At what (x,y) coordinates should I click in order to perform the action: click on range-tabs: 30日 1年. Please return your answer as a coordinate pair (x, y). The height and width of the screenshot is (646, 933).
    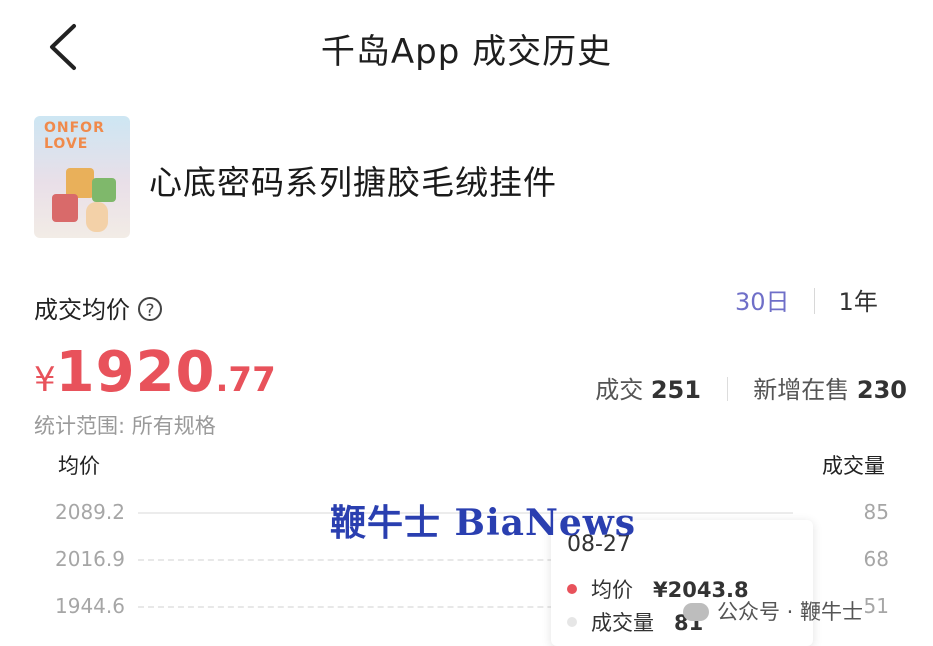
    Looking at the image, I should click on (806, 299).